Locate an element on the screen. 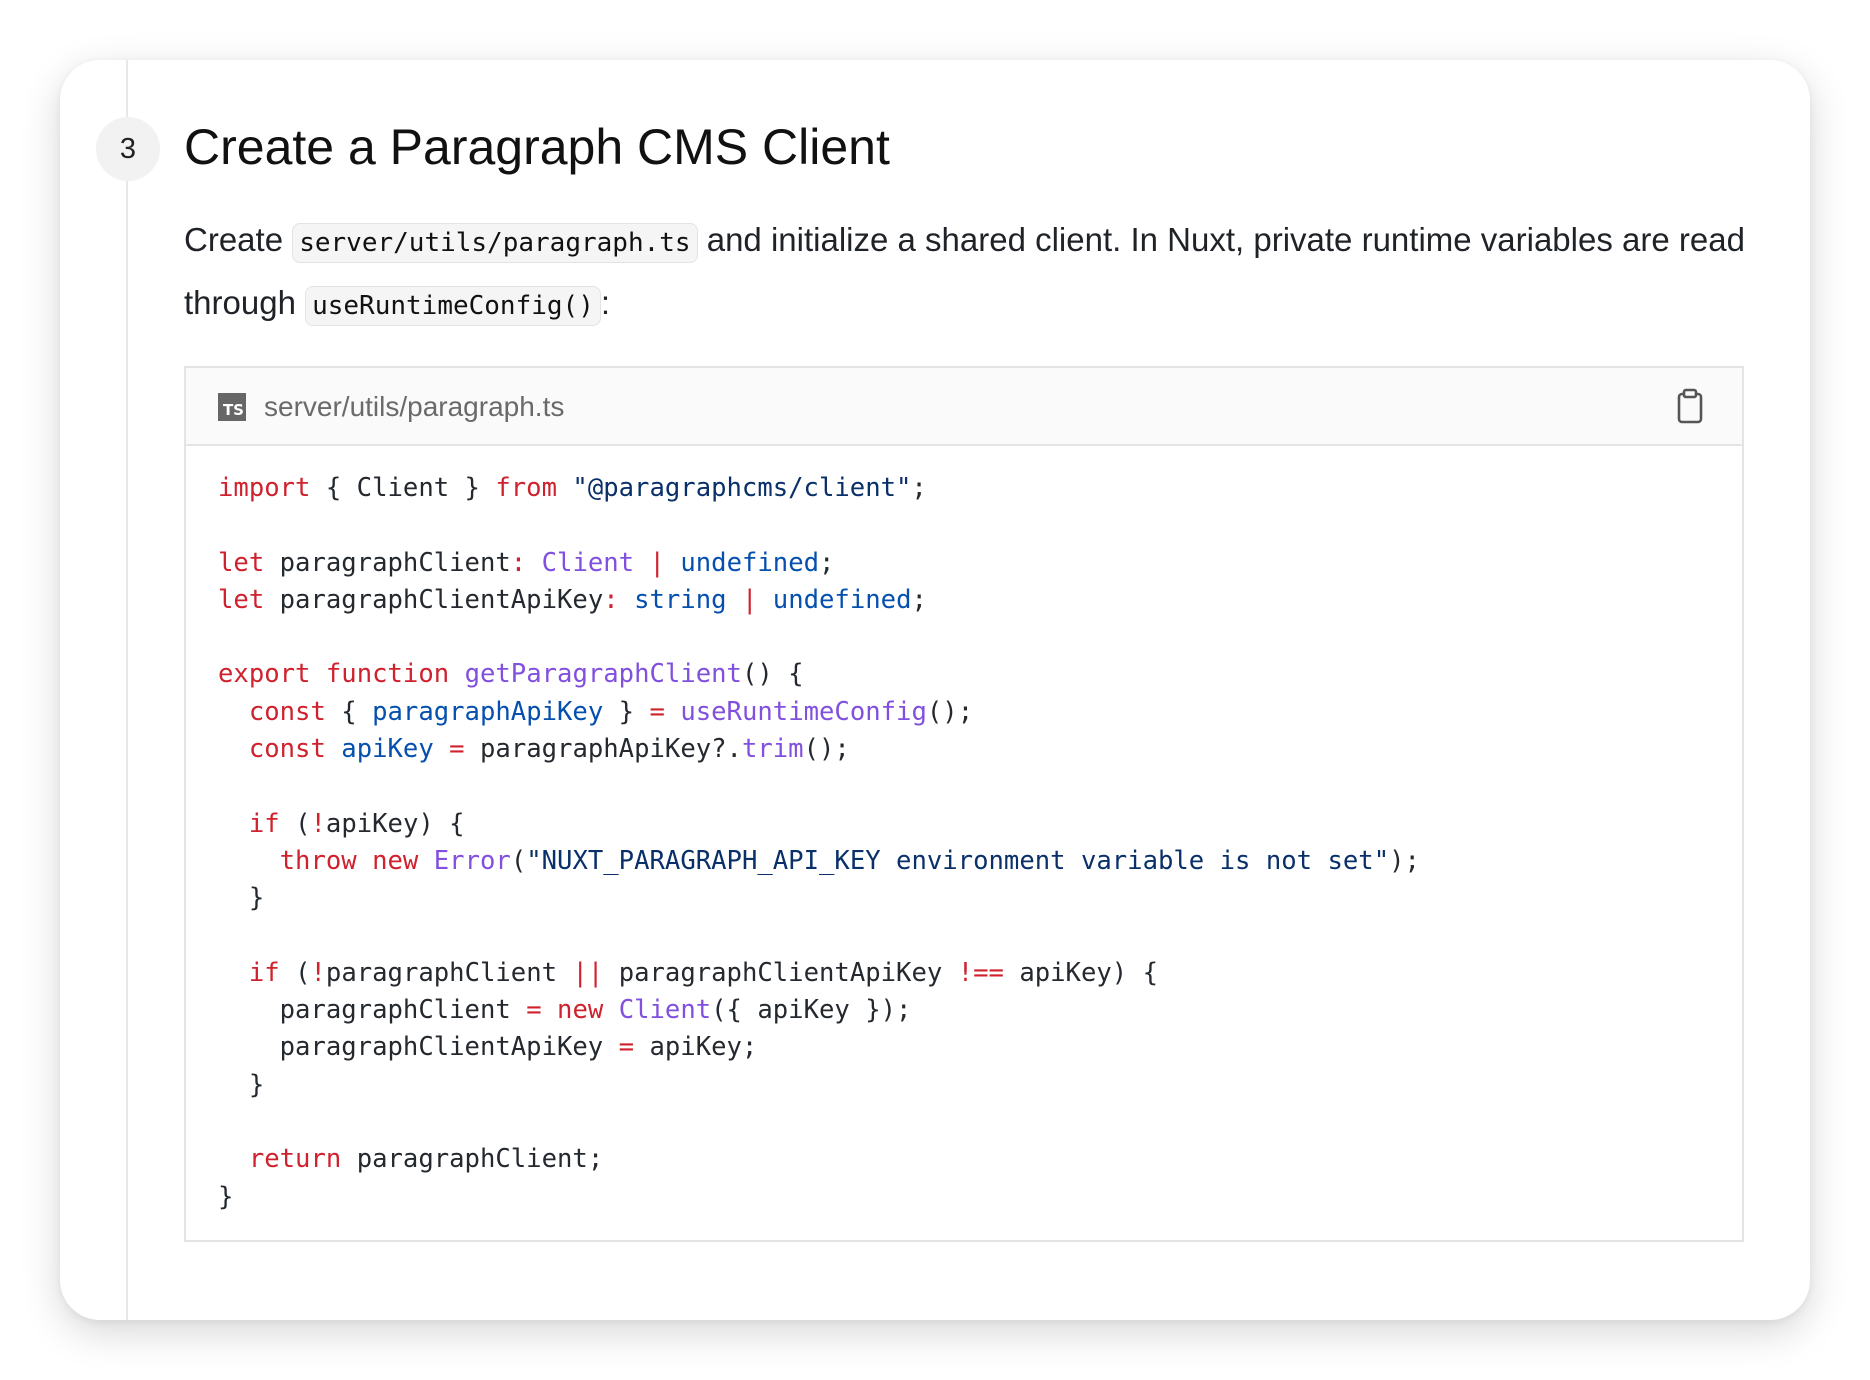 The width and height of the screenshot is (1870, 1380). code-token: throw is located at coordinates (318, 860).